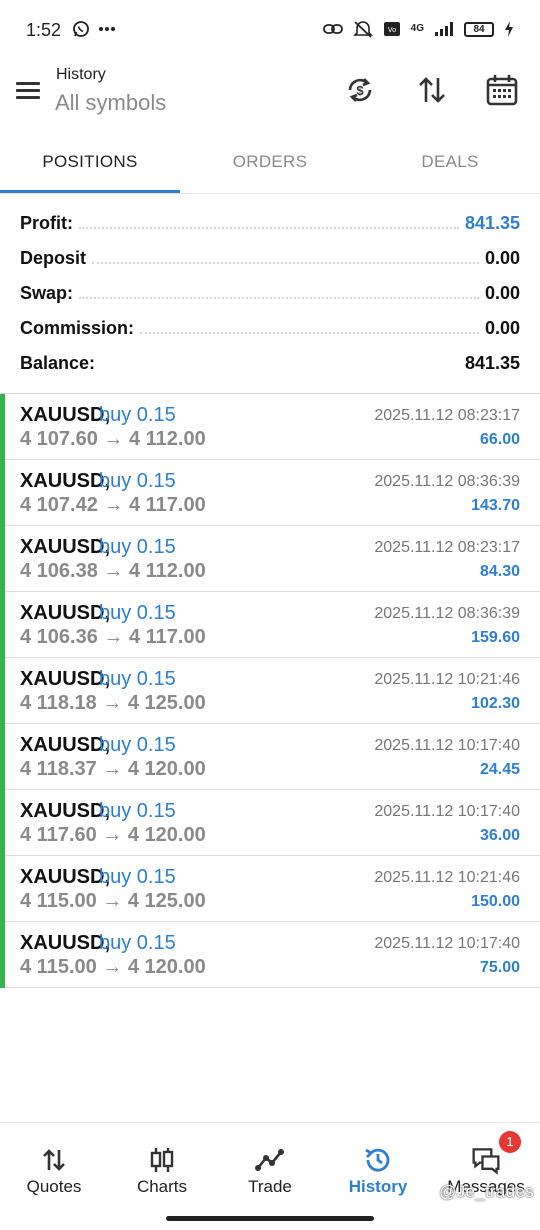 Image resolution: width=540 pixels, height=1230 pixels. I want to click on tab-deals: DEALS, so click(450, 166).